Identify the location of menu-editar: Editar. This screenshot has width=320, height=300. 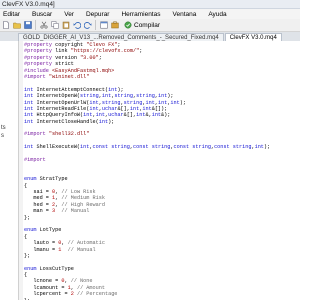
(13, 14).